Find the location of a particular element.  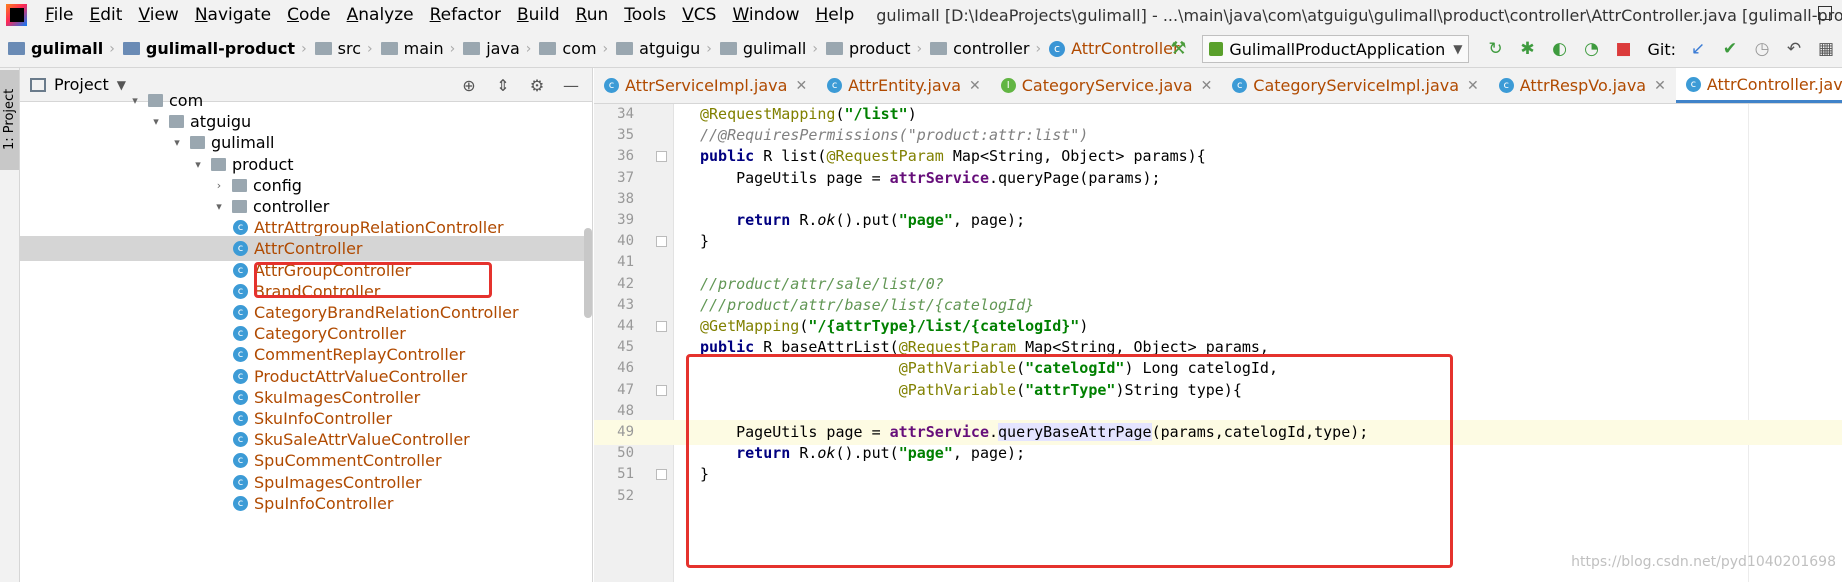

menu-window: Window is located at coordinates (765, 15).